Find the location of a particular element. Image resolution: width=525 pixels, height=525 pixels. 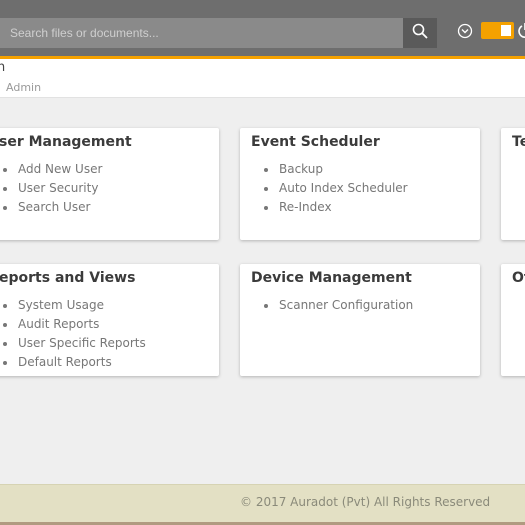

footer-copyright: © 2017 Auradot (Pvt) All Rights Reserved is located at coordinates (365, 502).